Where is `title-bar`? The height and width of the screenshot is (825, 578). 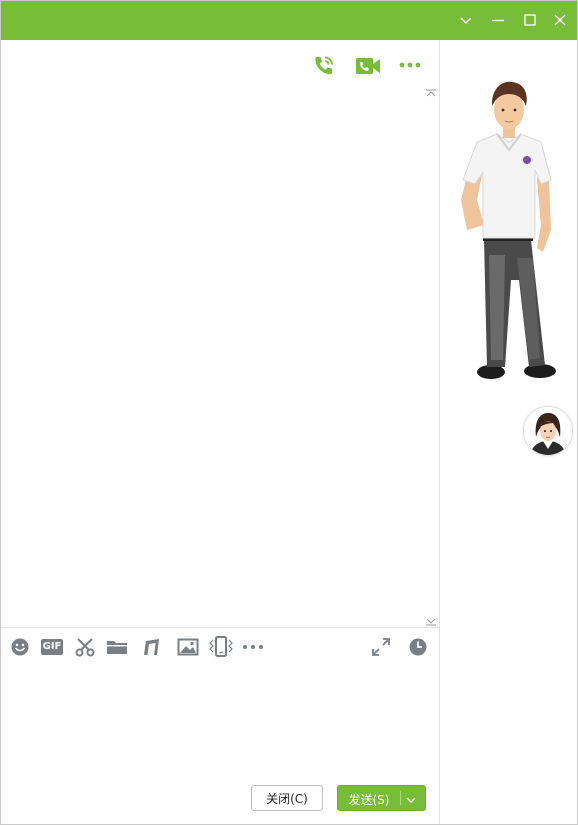 title-bar is located at coordinates (289, 20).